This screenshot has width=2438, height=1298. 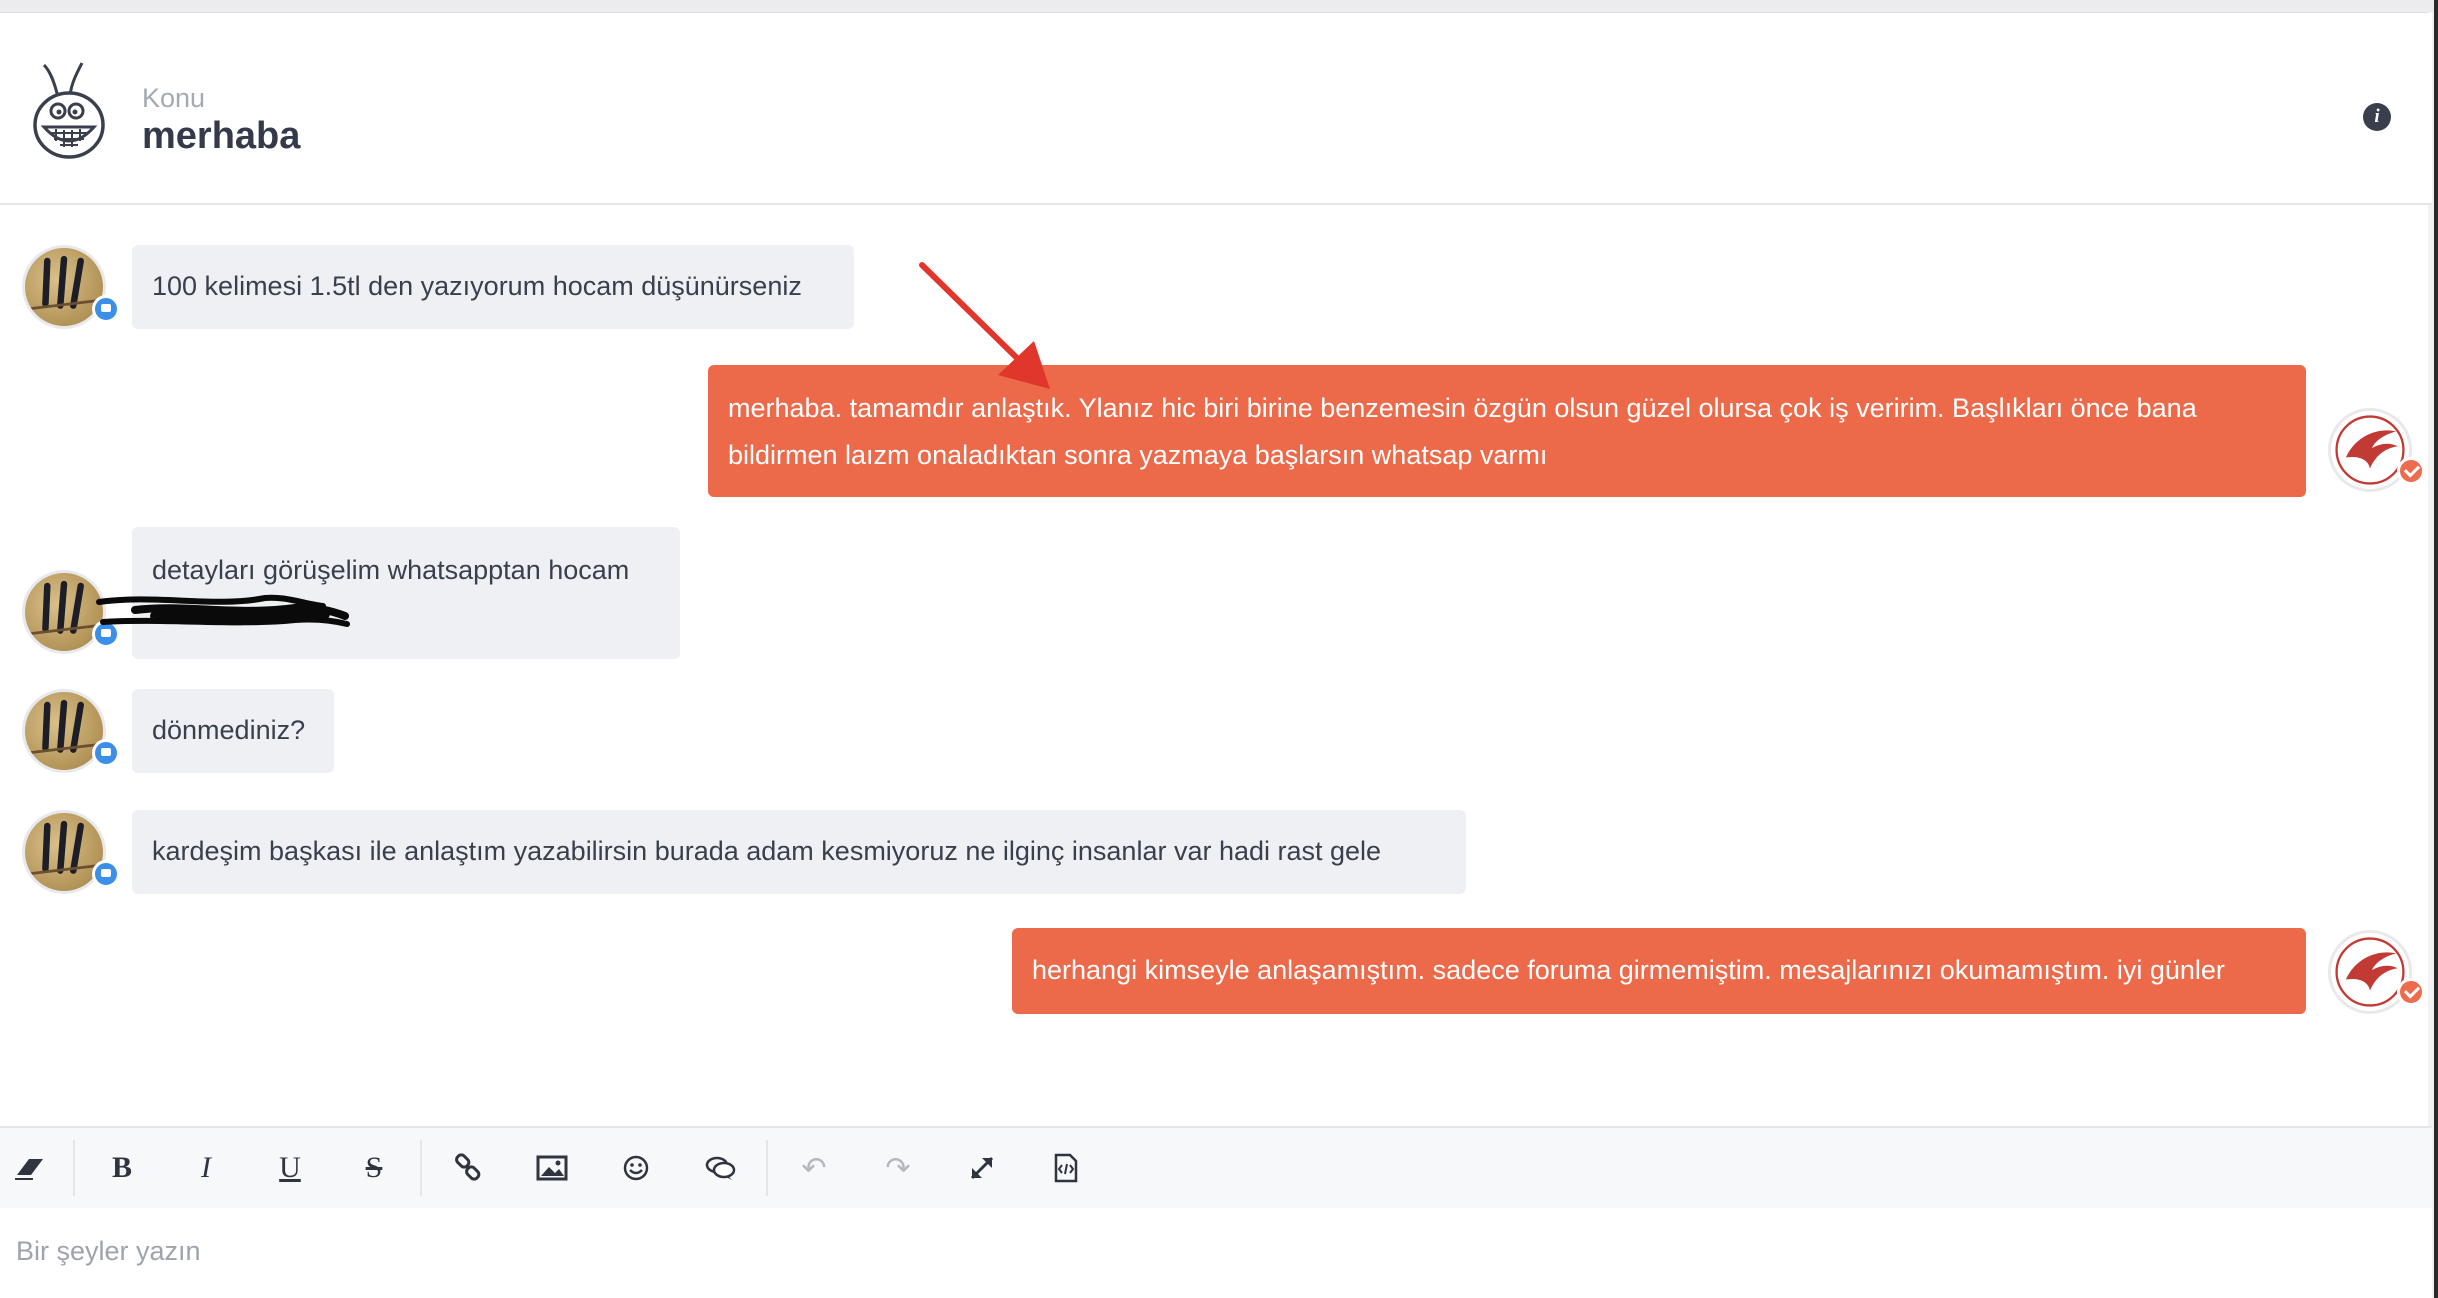 What do you see at coordinates (1066, 1168) in the screenshot?
I see `source-code-icon` at bounding box center [1066, 1168].